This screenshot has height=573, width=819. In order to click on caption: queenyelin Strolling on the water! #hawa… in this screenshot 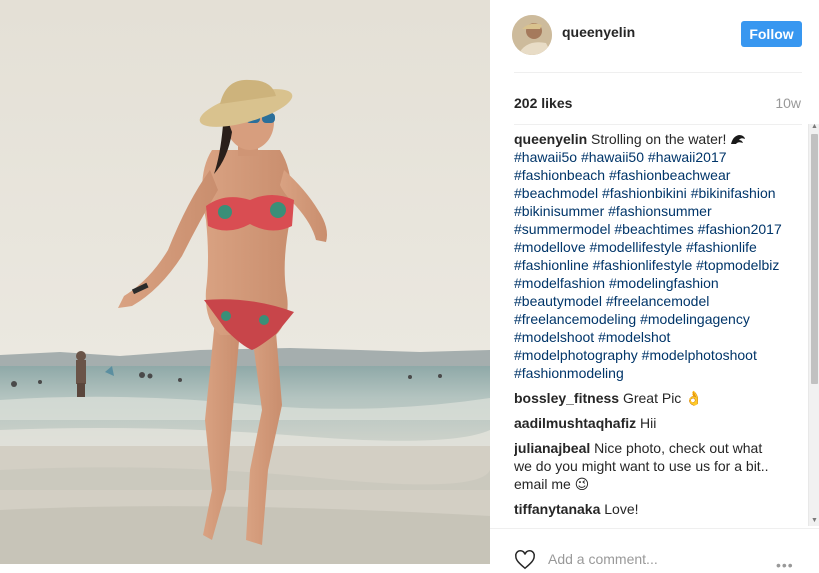, I will do `click(649, 256)`.